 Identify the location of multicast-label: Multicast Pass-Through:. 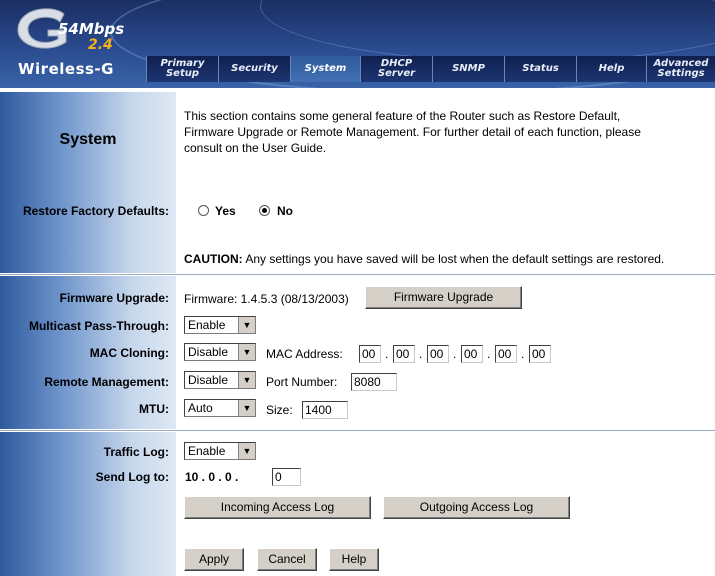
(98, 326).